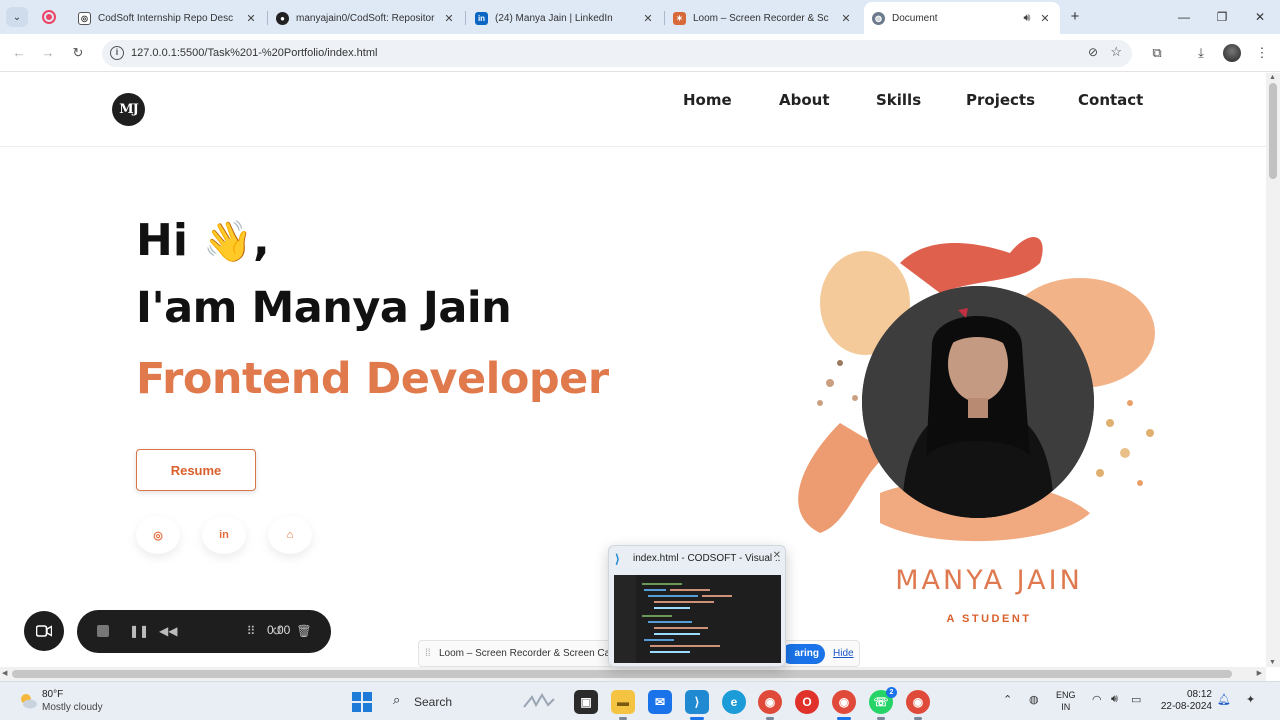 Image resolution: width=1280 pixels, height=720 pixels. I want to click on extensions-icon: ⧉, so click(1157, 53).